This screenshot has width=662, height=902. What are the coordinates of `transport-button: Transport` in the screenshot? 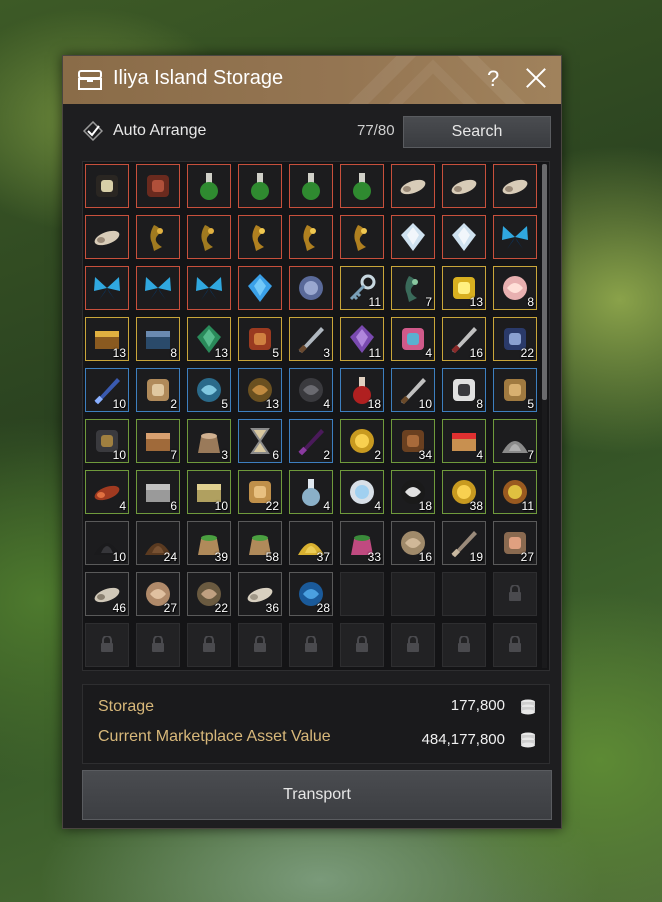 It's located at (317, 795).